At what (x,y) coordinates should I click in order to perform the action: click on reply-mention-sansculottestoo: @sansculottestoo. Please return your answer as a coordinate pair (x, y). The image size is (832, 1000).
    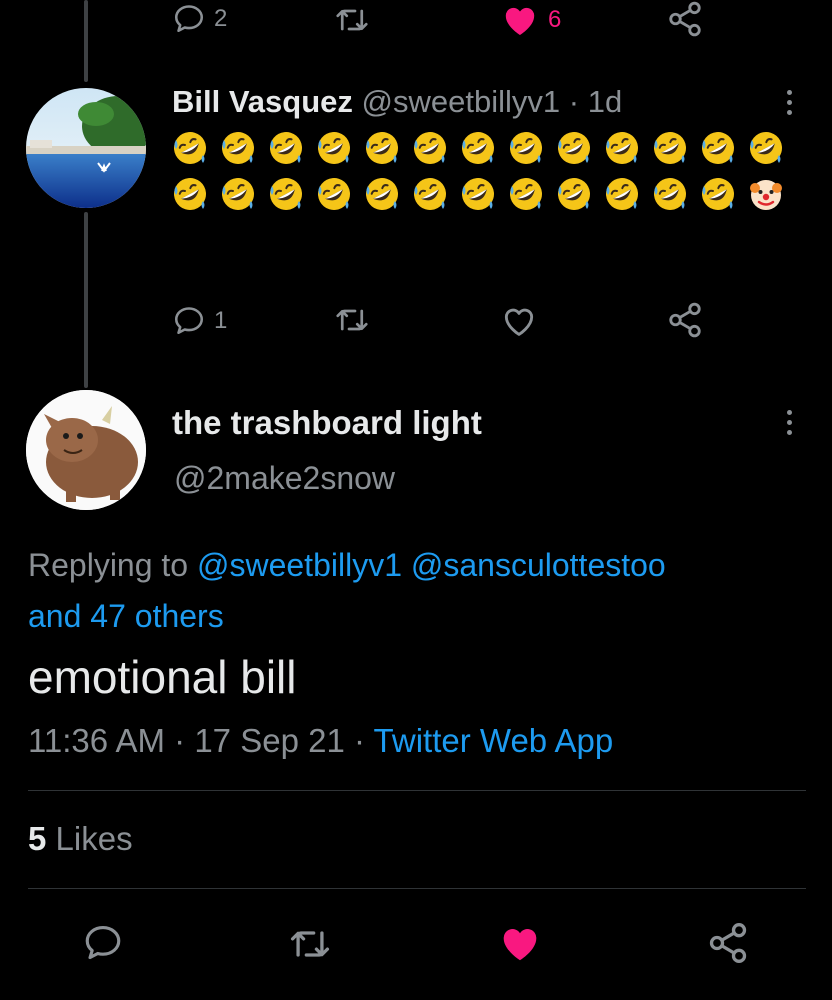
    Looking at the image, I should click on (538, 565).